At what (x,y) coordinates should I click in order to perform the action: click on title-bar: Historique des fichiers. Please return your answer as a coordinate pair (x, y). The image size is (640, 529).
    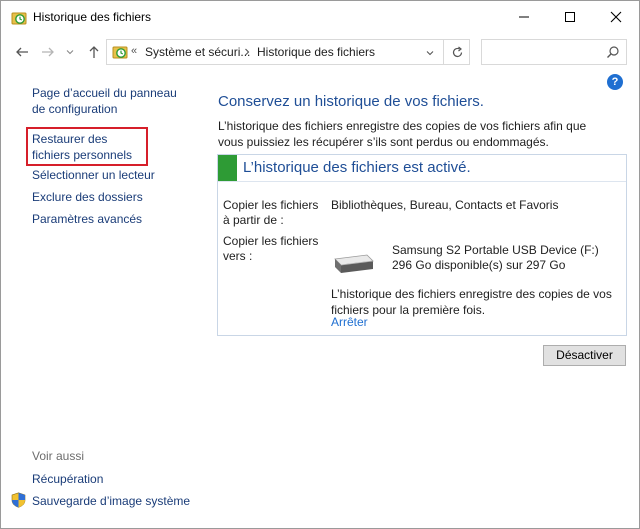
    Looking at the image, I should click on (320, 17).